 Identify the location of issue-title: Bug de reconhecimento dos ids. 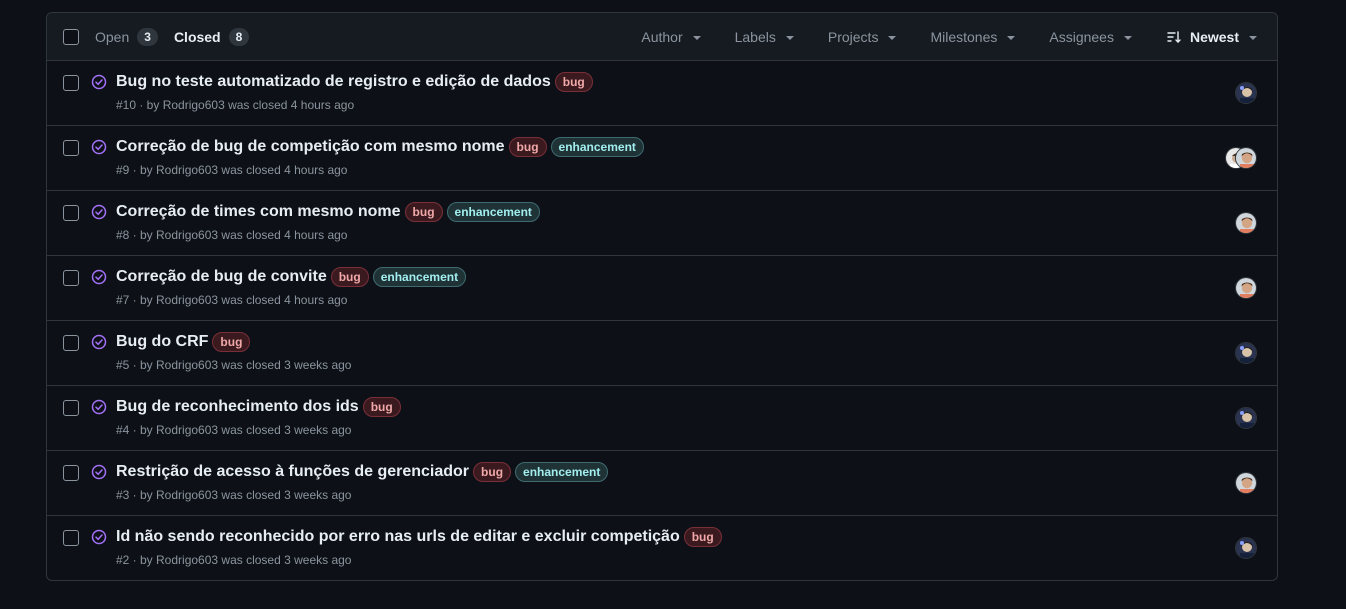
(237, 407).